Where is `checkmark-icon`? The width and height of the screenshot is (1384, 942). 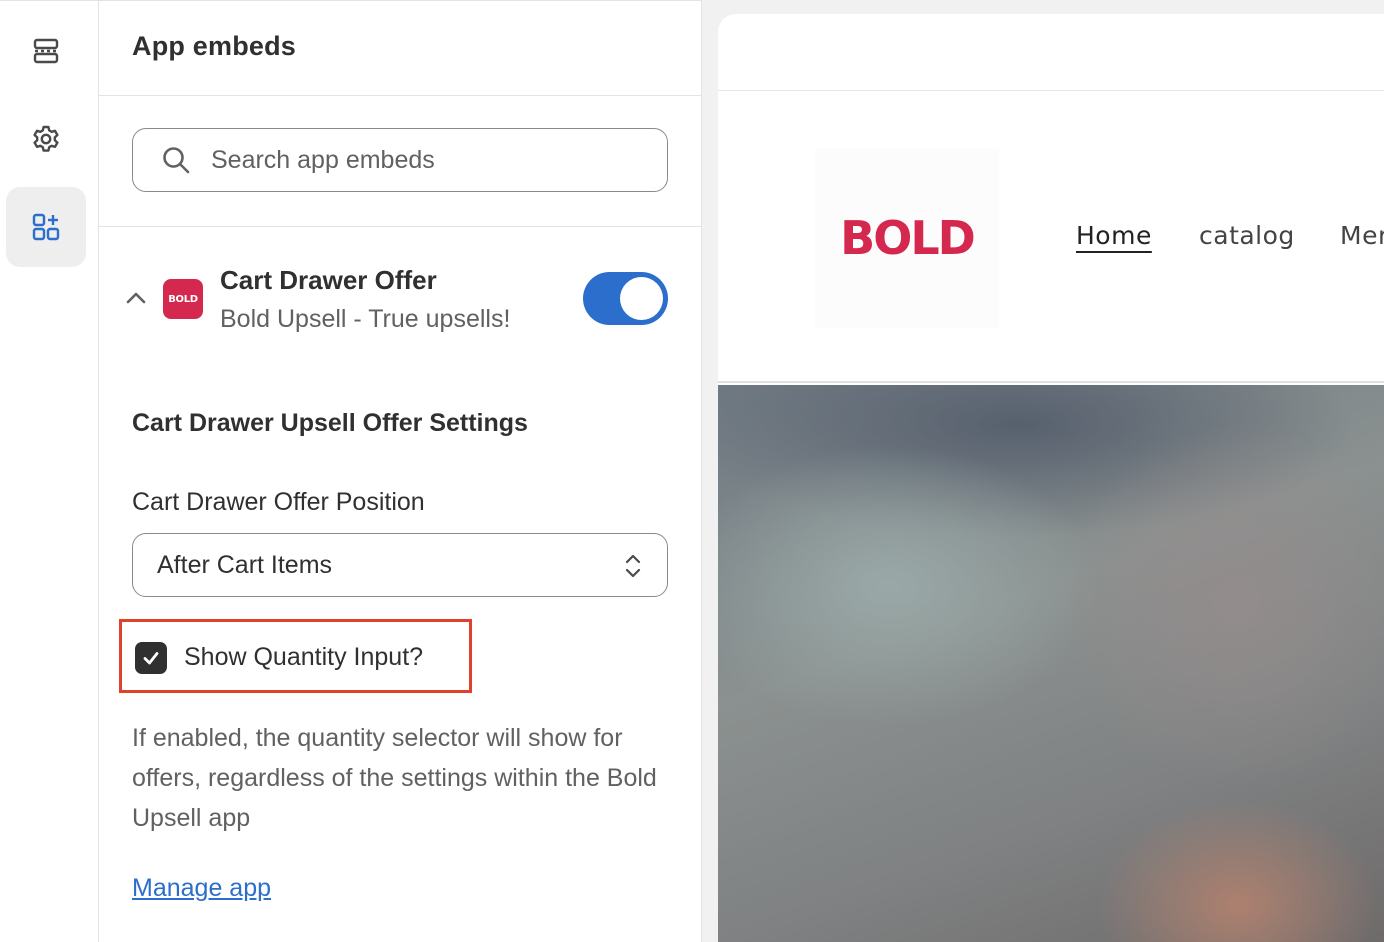 checkmark-icon is located at coordinates (151, 658).